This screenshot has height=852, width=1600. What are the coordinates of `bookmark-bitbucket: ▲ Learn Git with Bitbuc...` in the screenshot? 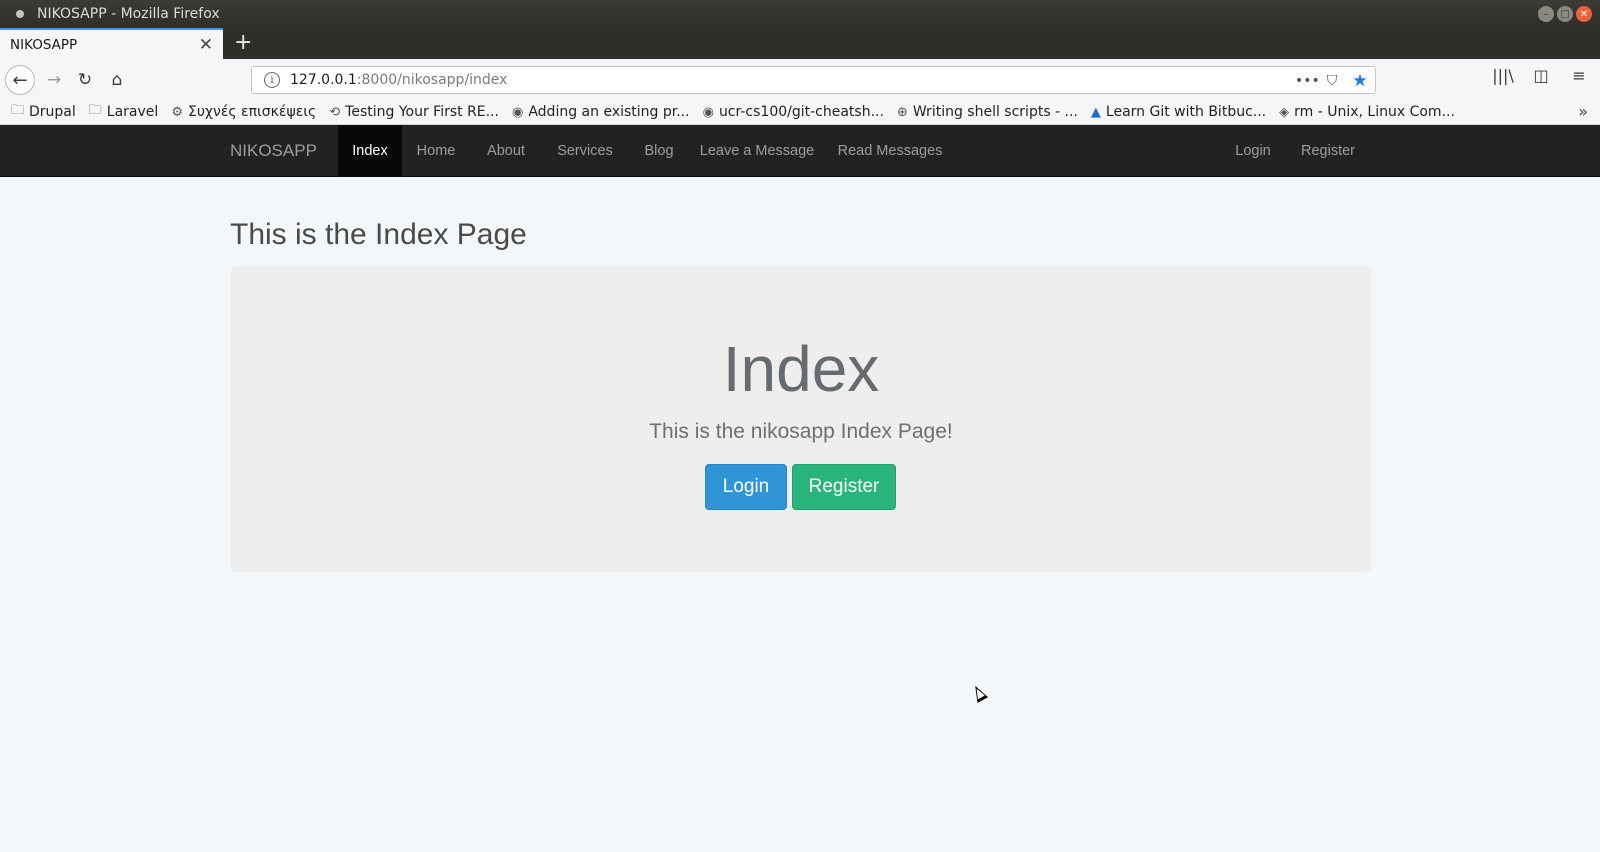 It's located at (1178, 112).